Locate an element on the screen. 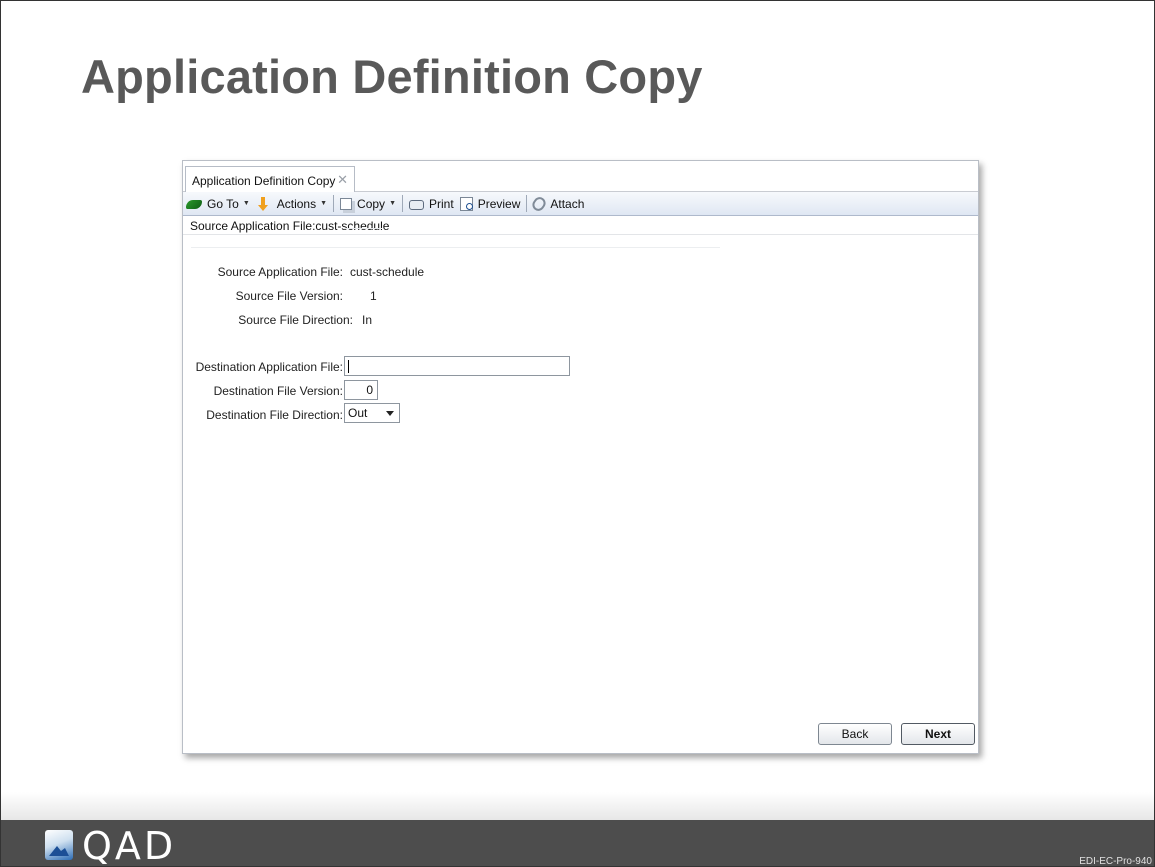  qad-logo-text: QAD is located at coordinates (129, 845).